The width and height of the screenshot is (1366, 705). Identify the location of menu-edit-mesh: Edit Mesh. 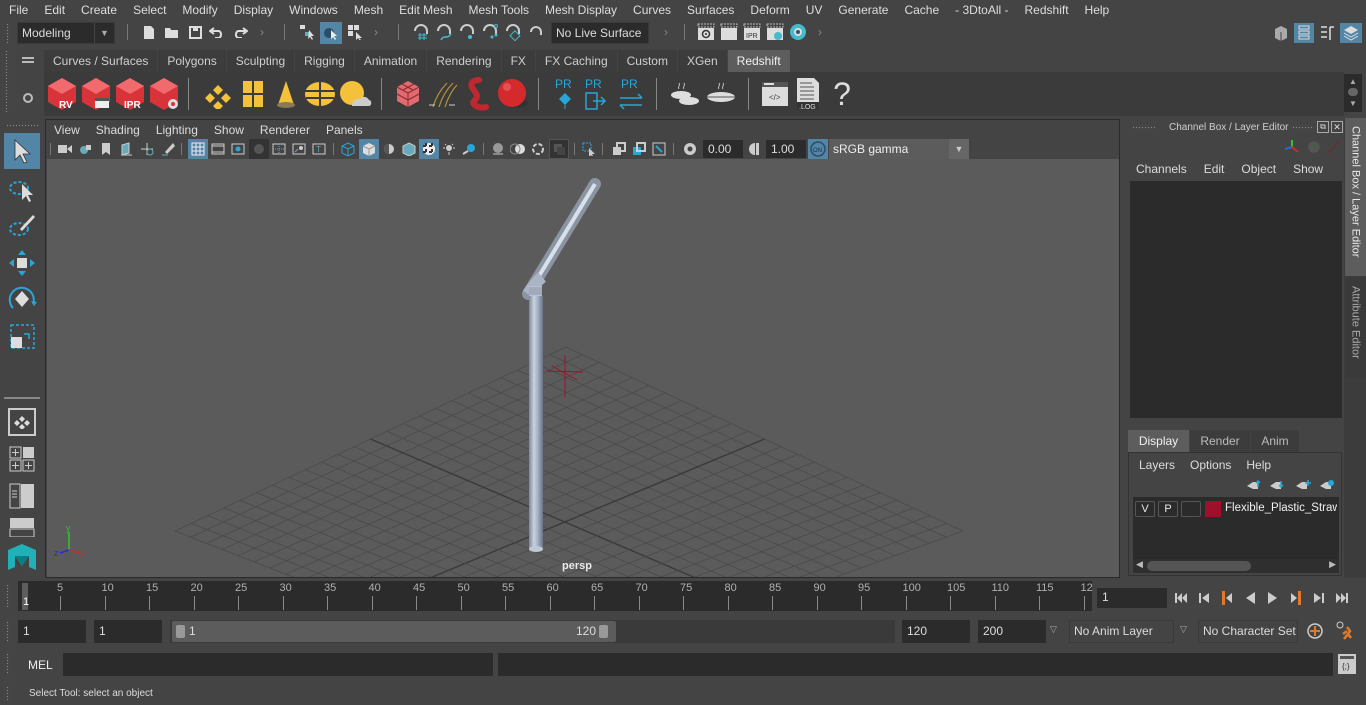
(424, 10).